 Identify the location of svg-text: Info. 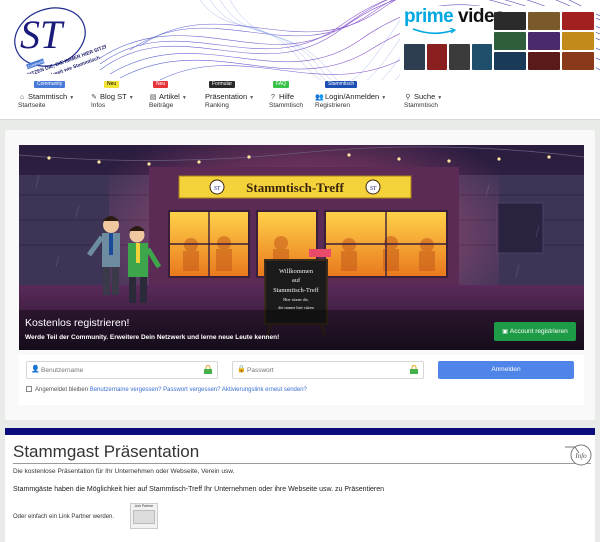
(580, 456).